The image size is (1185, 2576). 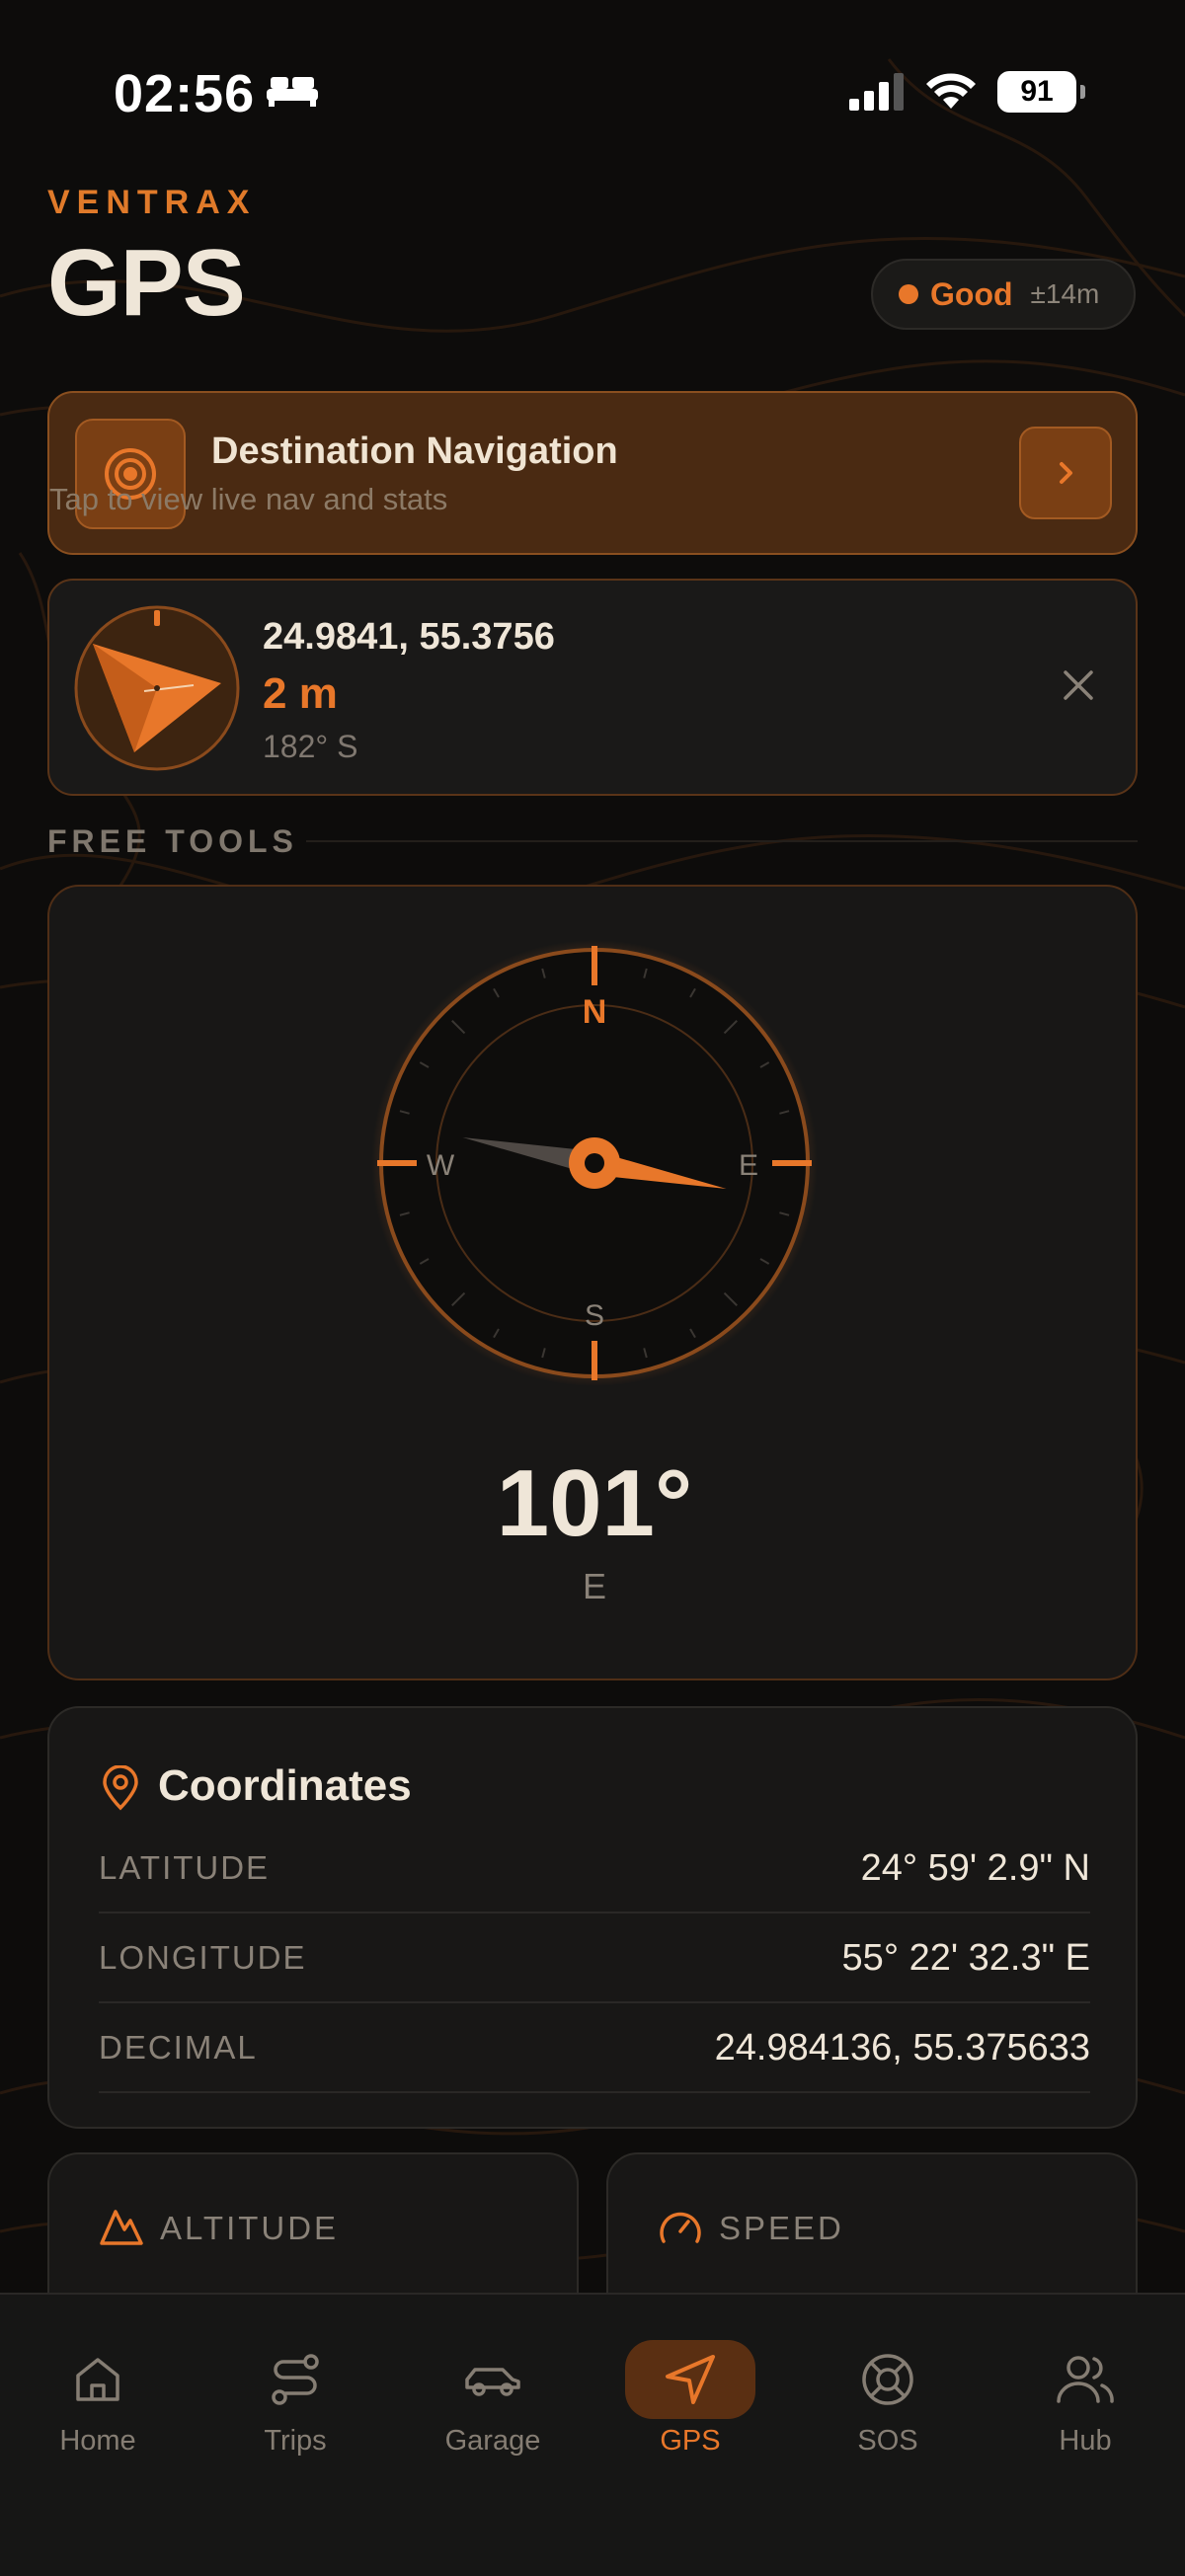 What do you see at coordinates (888, 2441) in the screenshot?
I see `tab-sos-label: SOS` at bounding box center [888, 2441].